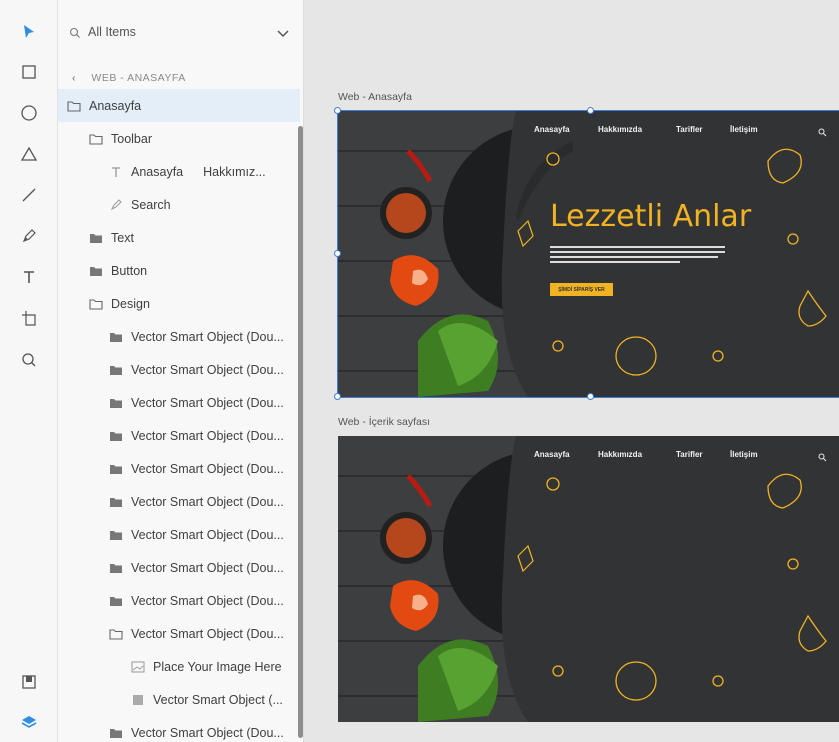  I want to click on layer-row: Search, so click(179, 204).